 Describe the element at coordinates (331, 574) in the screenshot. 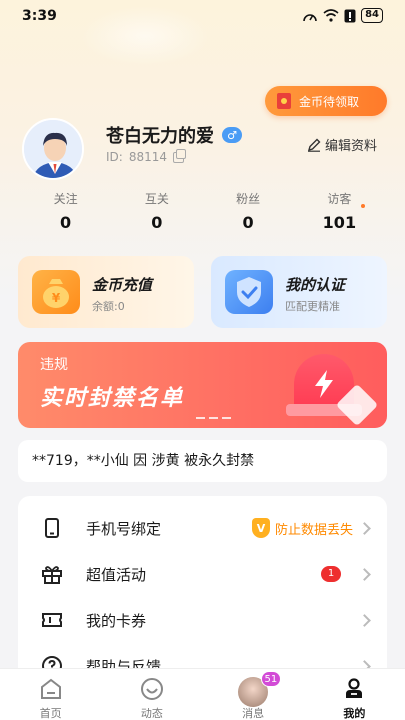

I see `promotions-count-badge: 1` at that location.